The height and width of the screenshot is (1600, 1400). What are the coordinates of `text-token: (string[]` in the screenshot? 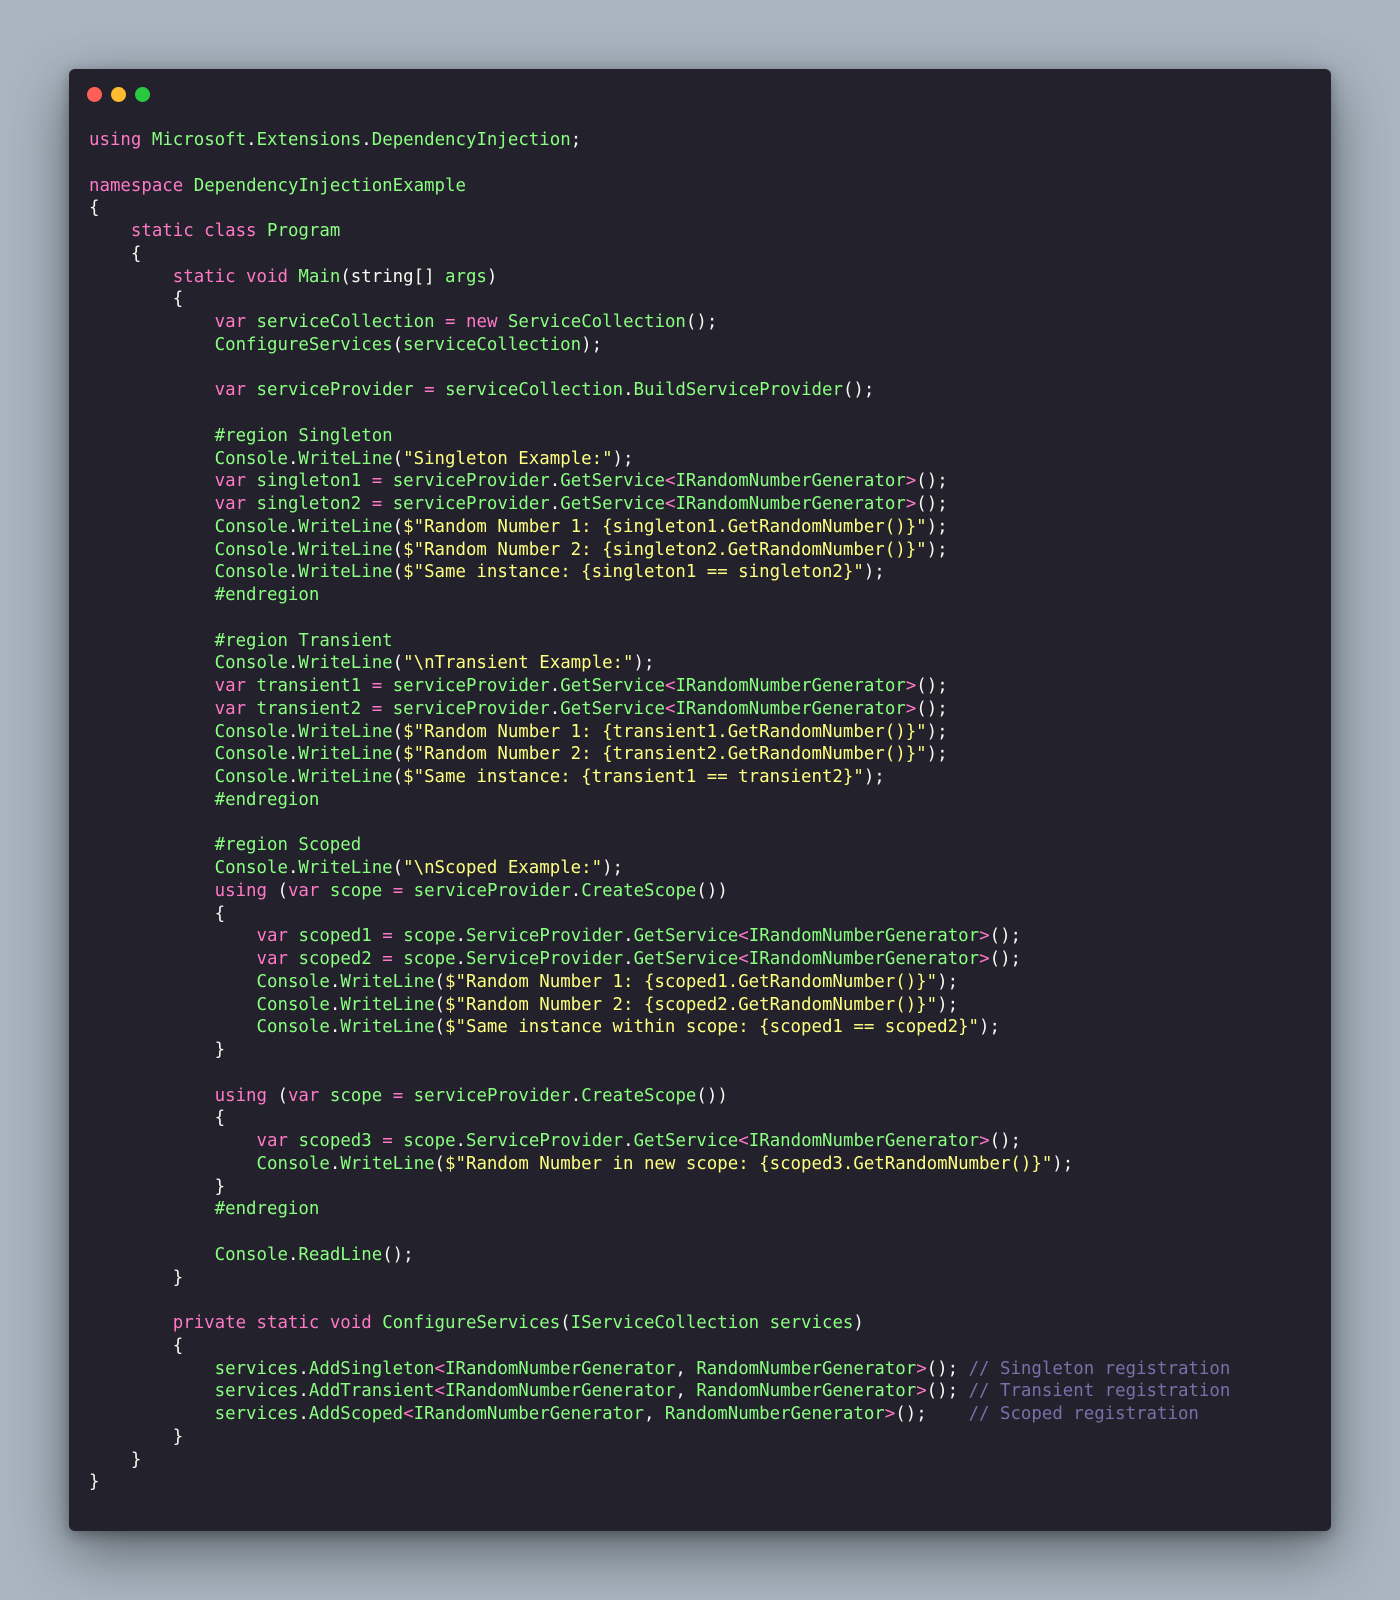 It's located at (393, 276).